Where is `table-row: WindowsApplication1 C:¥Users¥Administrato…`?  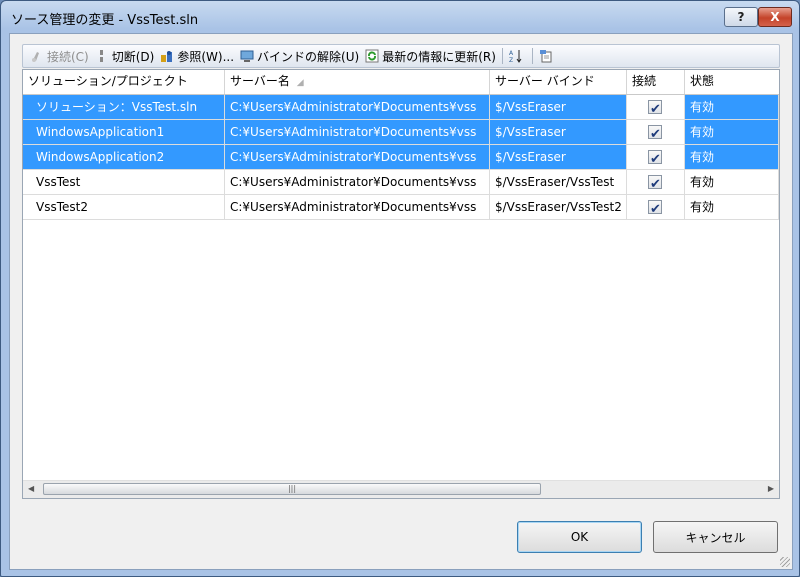
table-row: WindowsApplication1 C:¥Users¥Administrato… is located at coordinates (401, 132).